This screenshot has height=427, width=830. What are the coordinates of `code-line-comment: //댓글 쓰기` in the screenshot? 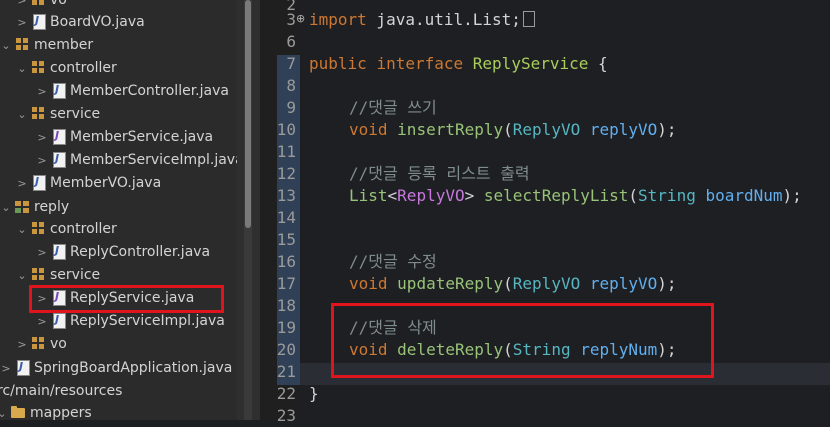 It's located at (393, 108).